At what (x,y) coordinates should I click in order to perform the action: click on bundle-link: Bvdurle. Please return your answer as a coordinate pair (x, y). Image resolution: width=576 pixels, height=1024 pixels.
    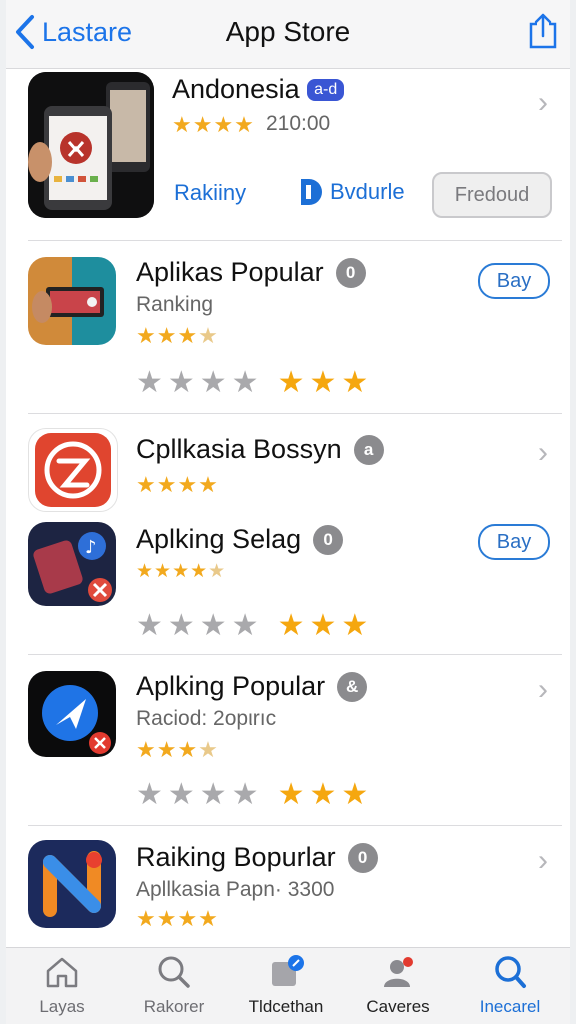
    Looking at the image, I should click on (351, 192).